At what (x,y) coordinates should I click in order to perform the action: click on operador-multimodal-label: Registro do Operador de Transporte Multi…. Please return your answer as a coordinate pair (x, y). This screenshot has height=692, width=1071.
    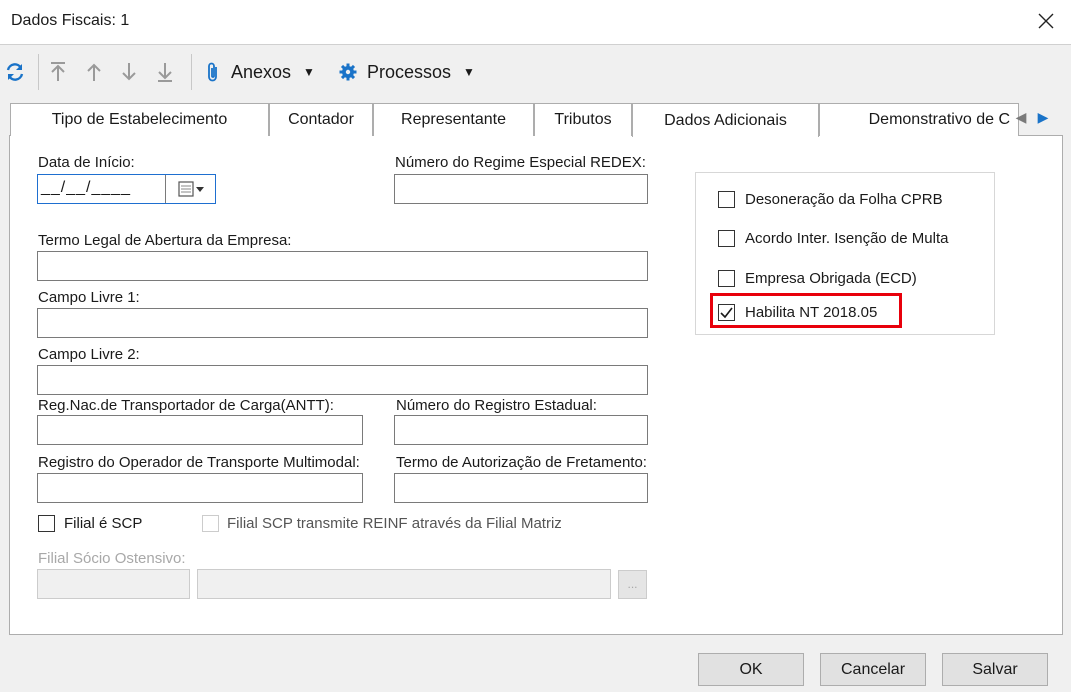
    Looking at the image, I should click on (199, 462).